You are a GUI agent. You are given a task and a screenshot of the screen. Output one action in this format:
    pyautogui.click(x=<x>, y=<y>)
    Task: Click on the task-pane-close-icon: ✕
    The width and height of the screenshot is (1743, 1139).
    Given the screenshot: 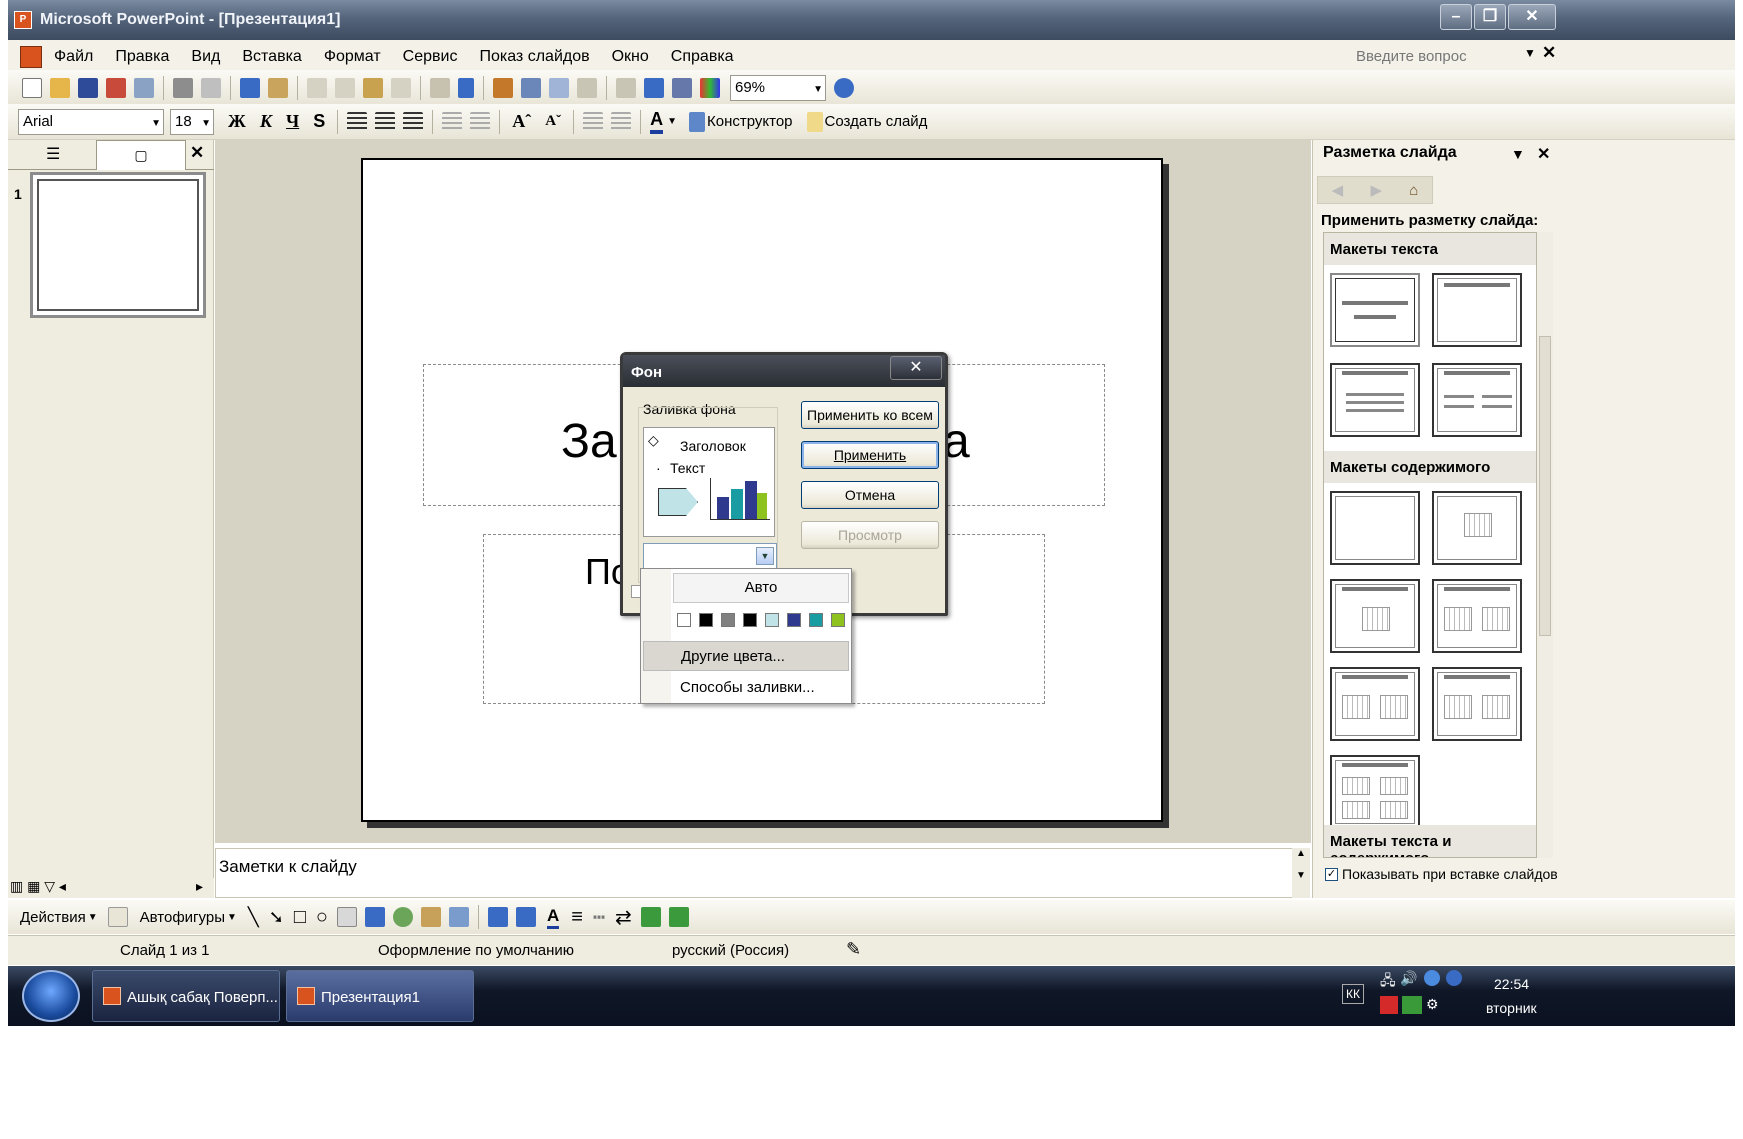 What is the action you would take?
    pyautogui.click(x=1543, y=154)
    